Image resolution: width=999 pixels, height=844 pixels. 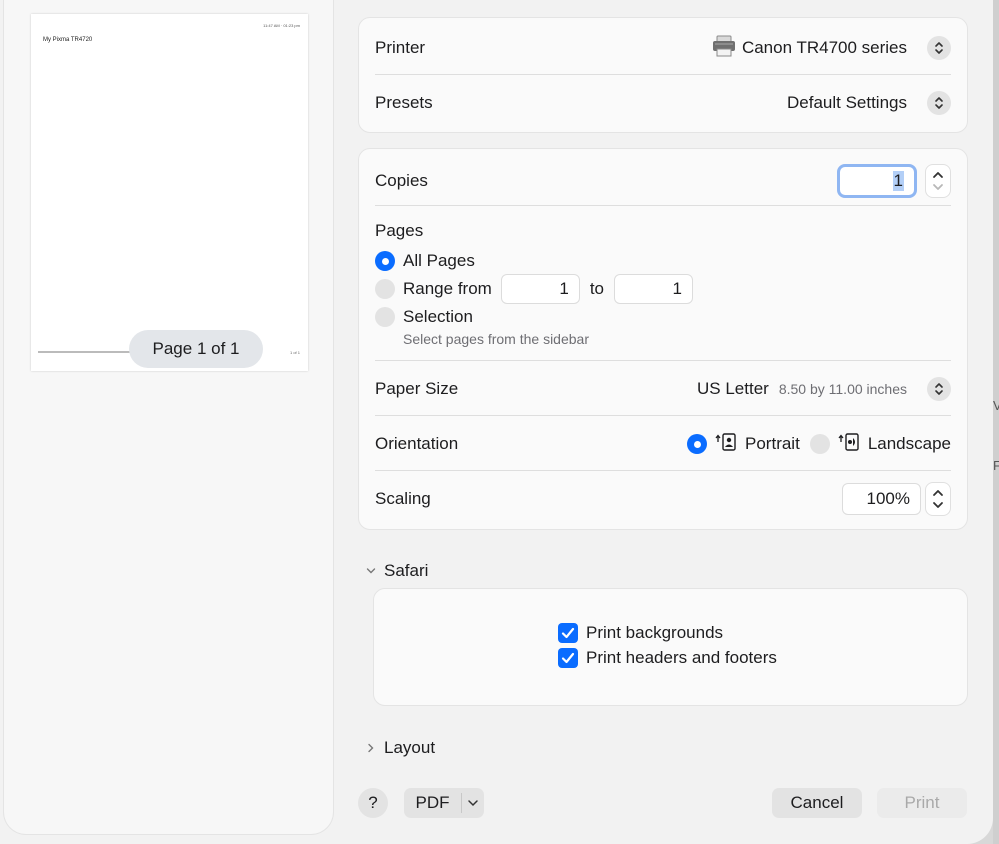 I want to click on print-backgrounds-option: Print backgrounds, so click(x=640, y=633).